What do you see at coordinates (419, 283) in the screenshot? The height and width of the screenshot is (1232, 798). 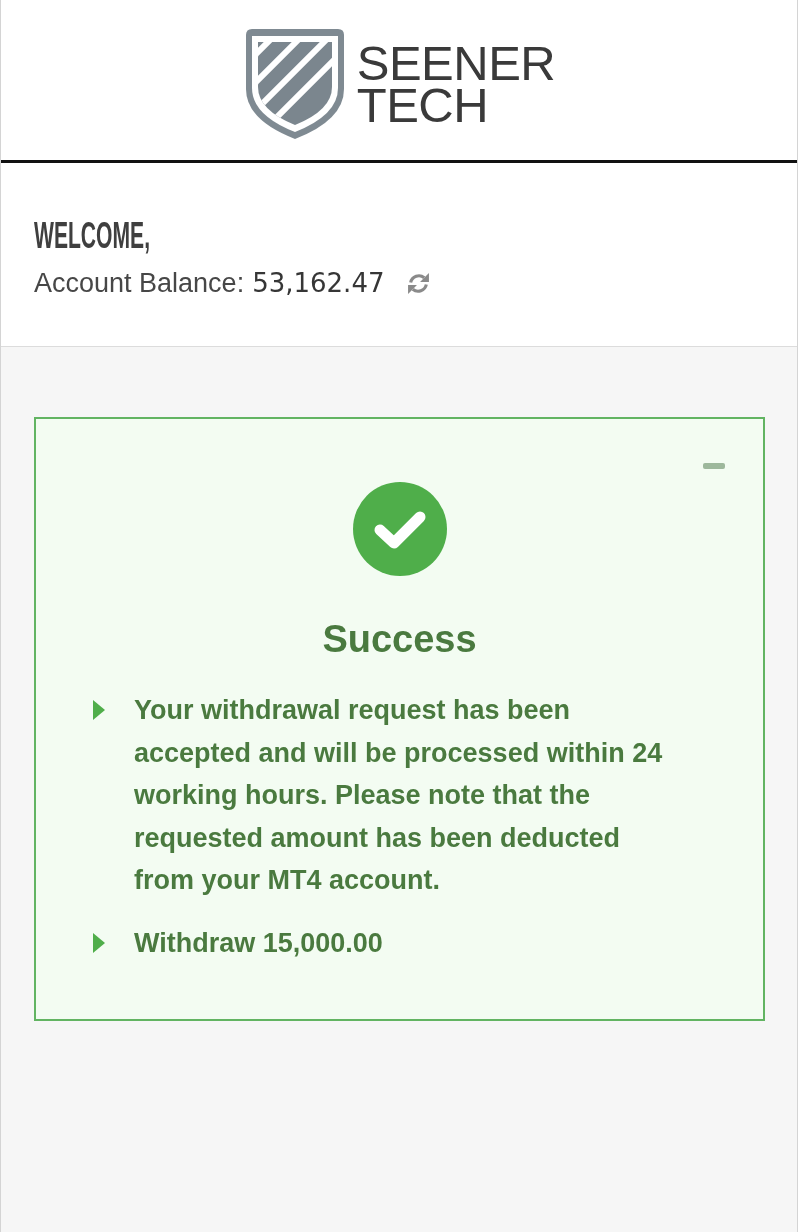 I see `refresh-icon` at bounding box center [419, 283].